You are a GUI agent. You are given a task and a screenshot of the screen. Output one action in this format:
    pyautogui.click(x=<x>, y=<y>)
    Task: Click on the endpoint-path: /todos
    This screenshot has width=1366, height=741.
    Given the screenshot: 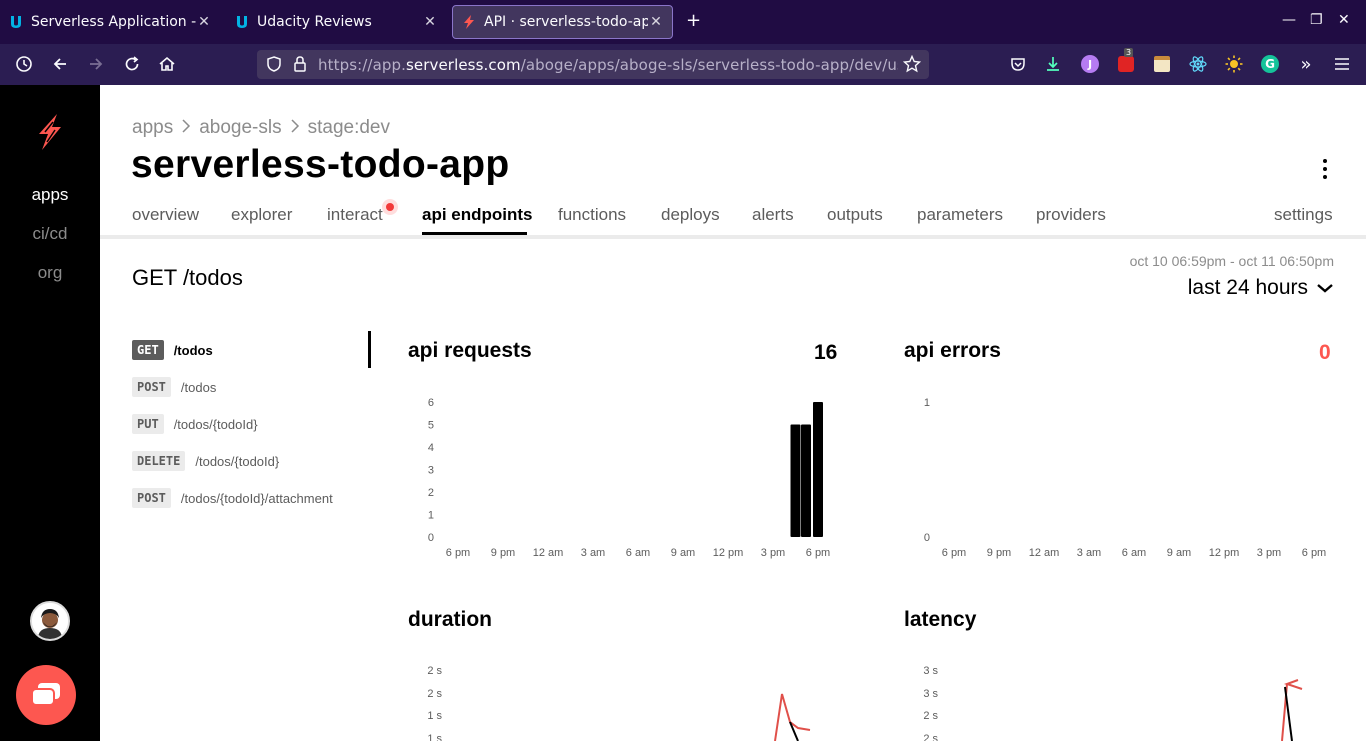 What is the action you would take?
    pyautogui.click(x=198, y=387)
    